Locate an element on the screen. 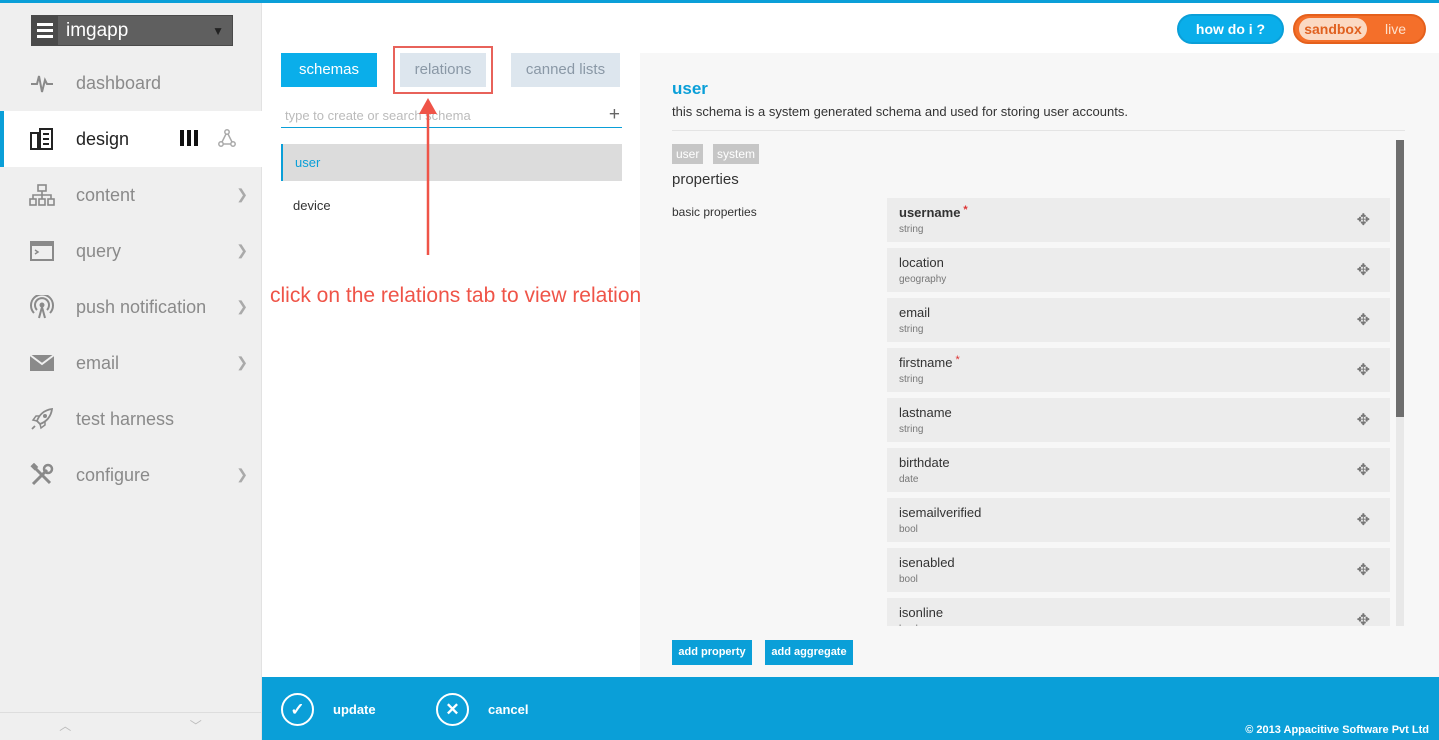 This screenshot has height=740, width=1439. basic-properties-label: basic properties is located at coordinates (714, 212).